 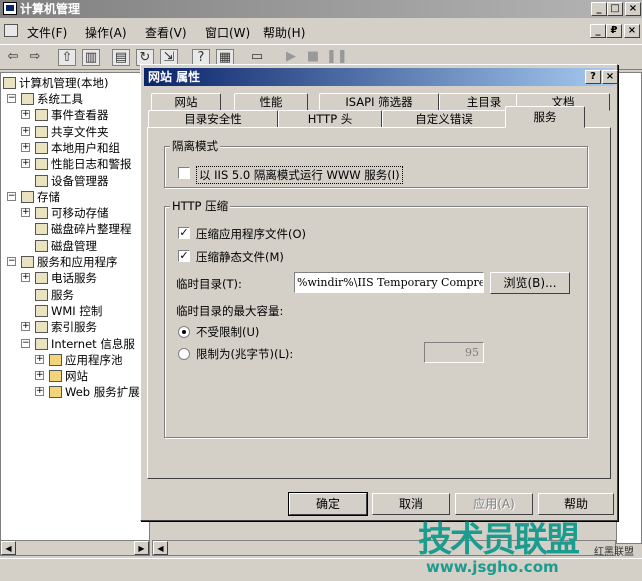 What do you see at coordinates (11, 30) in the screenshot?
I see `mdi-icon` at bounding box center [11, 30].